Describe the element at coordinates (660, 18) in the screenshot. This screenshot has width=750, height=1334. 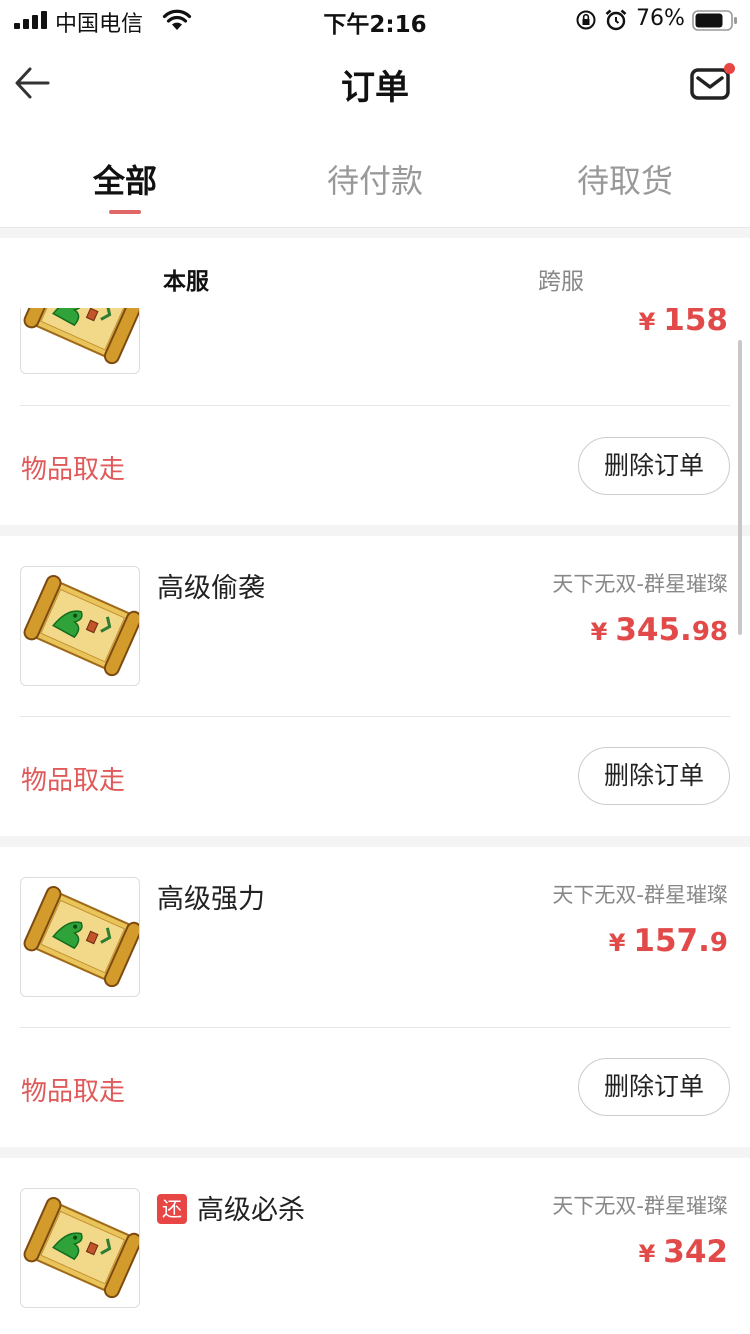
I see `battery-percent: 76%` at that location.